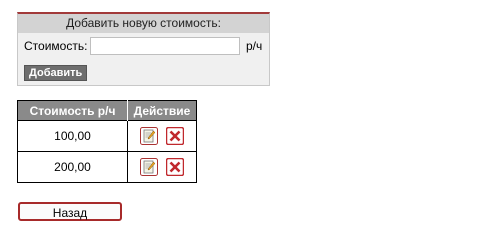  What do you see at coordinates (143, 23) in the screenshot?
I see `add-cost-header: Добавить новую стоимость:` at bounding box center [143, 23].